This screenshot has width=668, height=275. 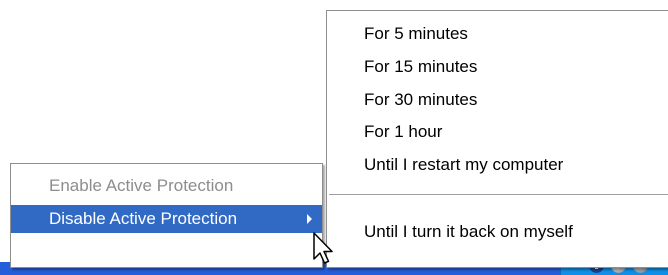 I want to click on menu-item-enable-active-protection: Enable Active Protection, so click(x=166, y=186).